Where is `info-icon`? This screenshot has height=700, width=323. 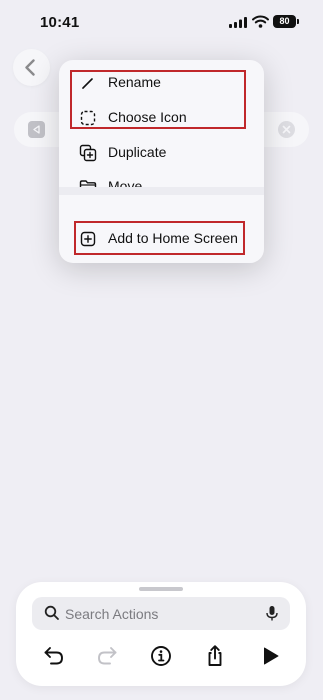
info-icon is located at coordinates (161, 656).